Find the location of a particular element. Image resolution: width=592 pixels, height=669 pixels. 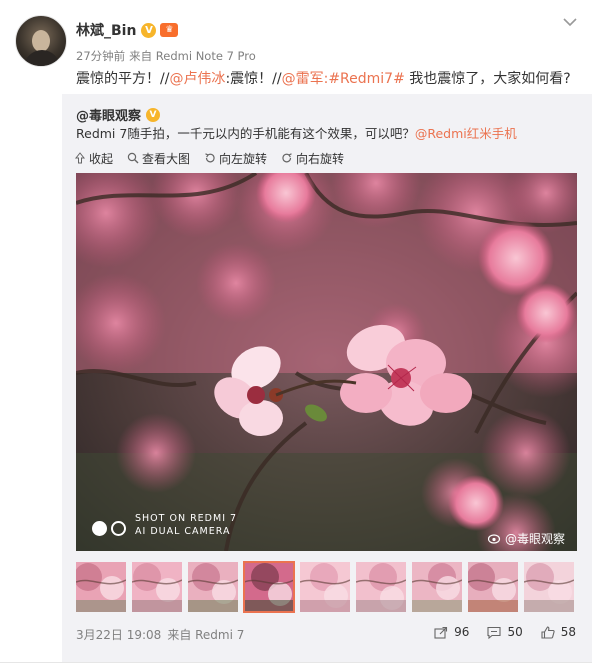

repost-footer: 3月22日 19:08 来自 Redmi 7 is located at coordinates (160, 634).